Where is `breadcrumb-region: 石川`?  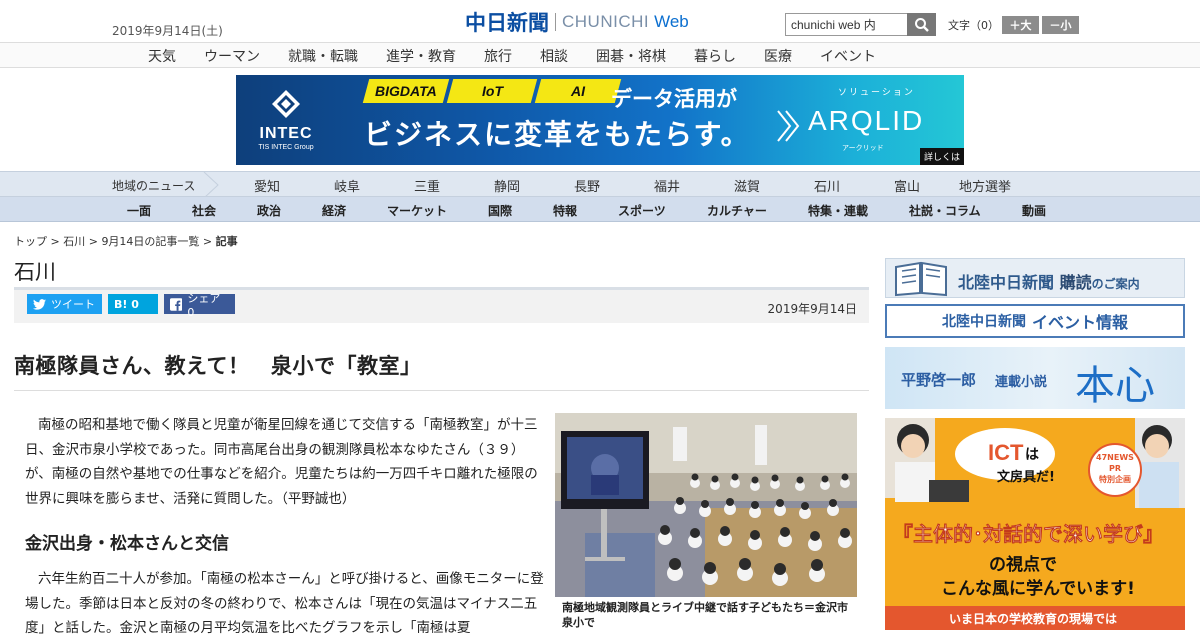
breadcrumb-region: 石川 is located at coordinates (74, 241).